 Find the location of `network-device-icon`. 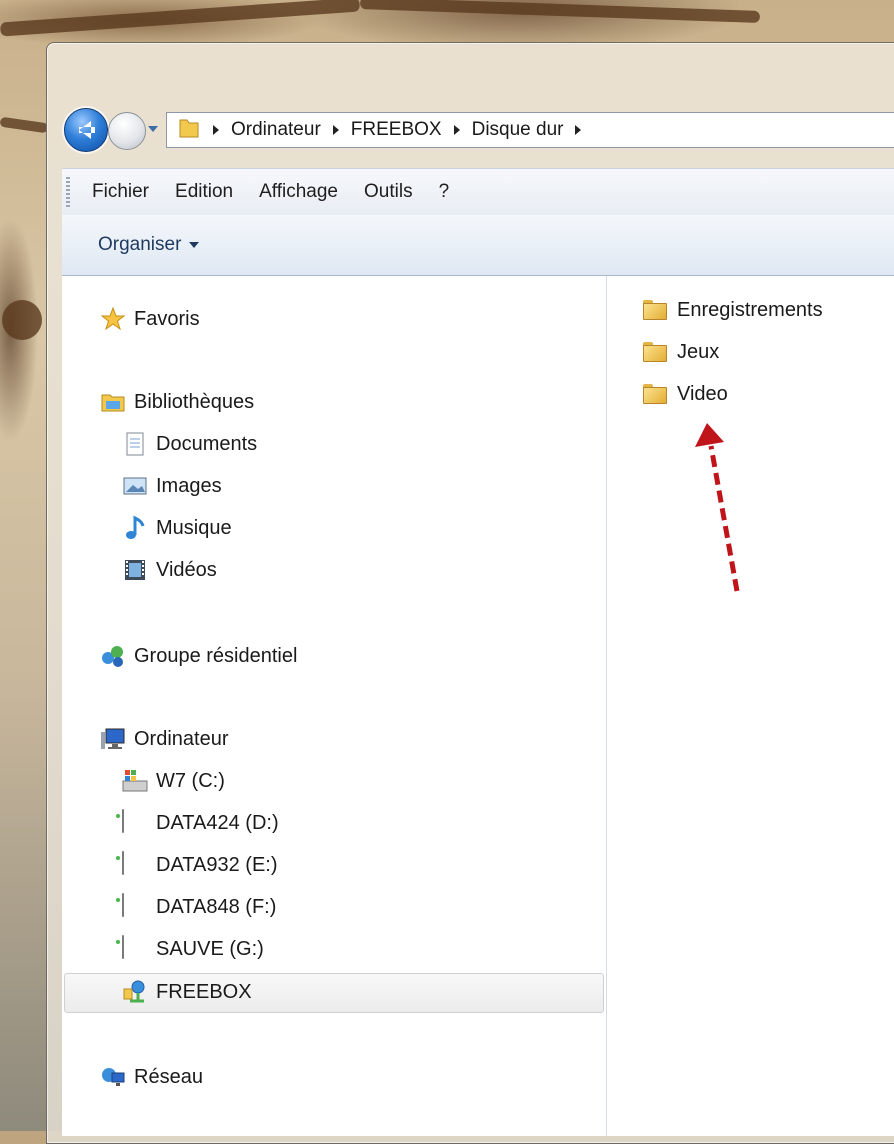

network-device-icon is located at coordinates (135, 992).